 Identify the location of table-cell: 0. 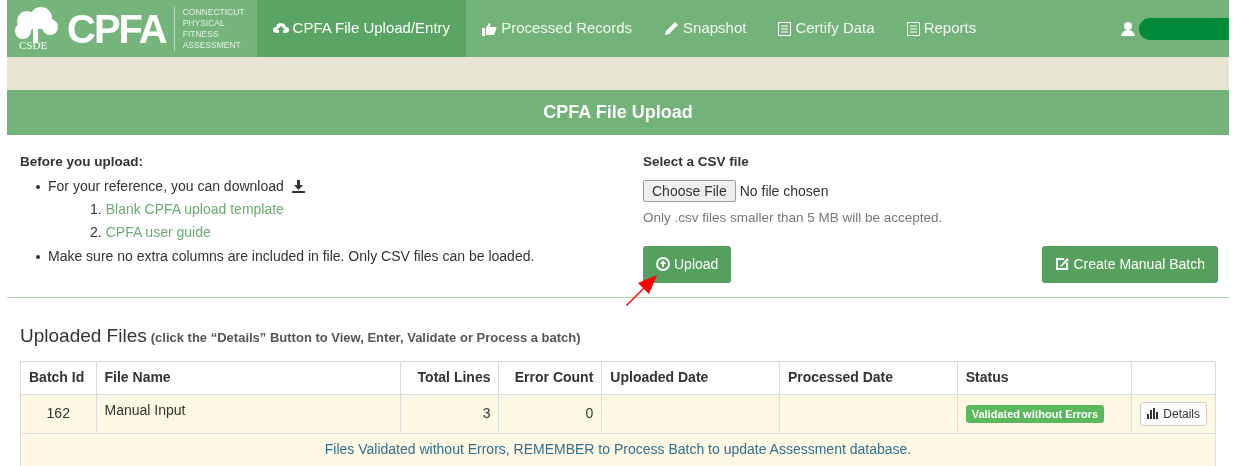
(550, 413).